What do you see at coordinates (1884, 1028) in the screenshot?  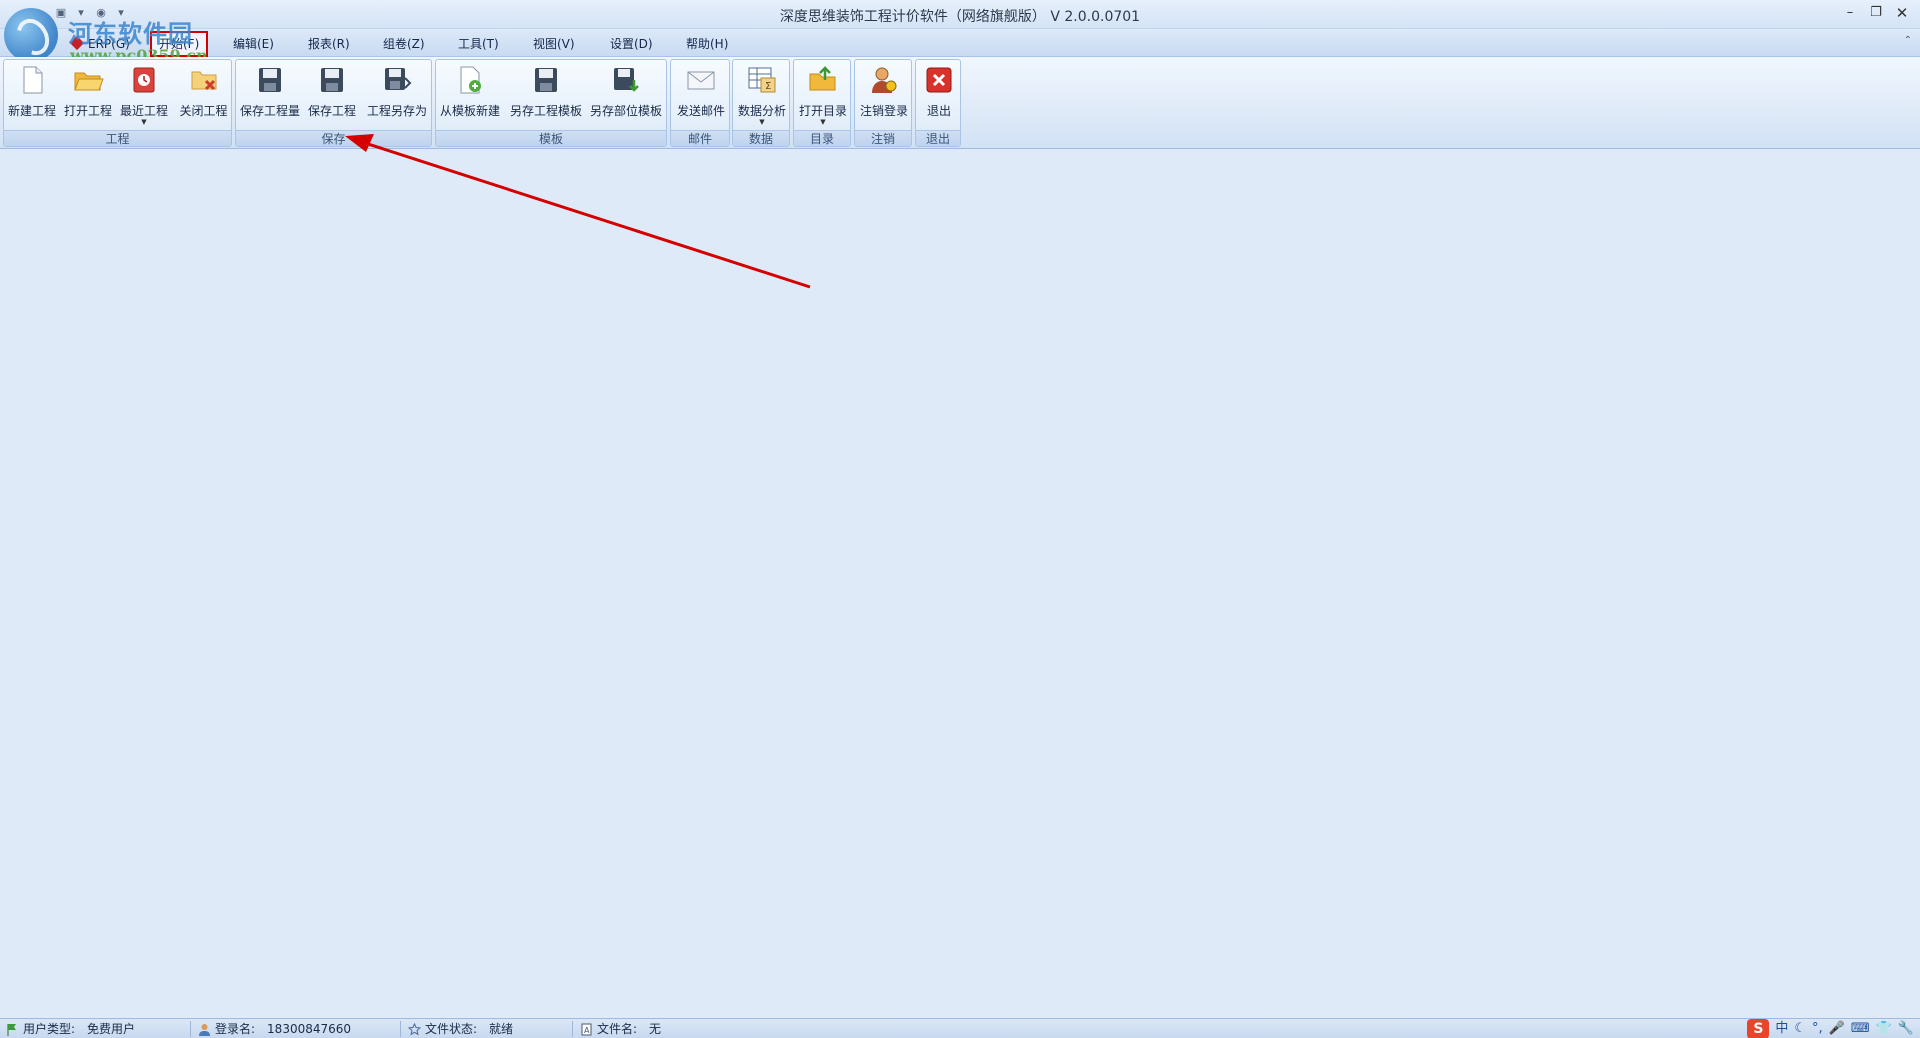 I see `skin-icon: 👕` at bounding box center [1884, 1028].